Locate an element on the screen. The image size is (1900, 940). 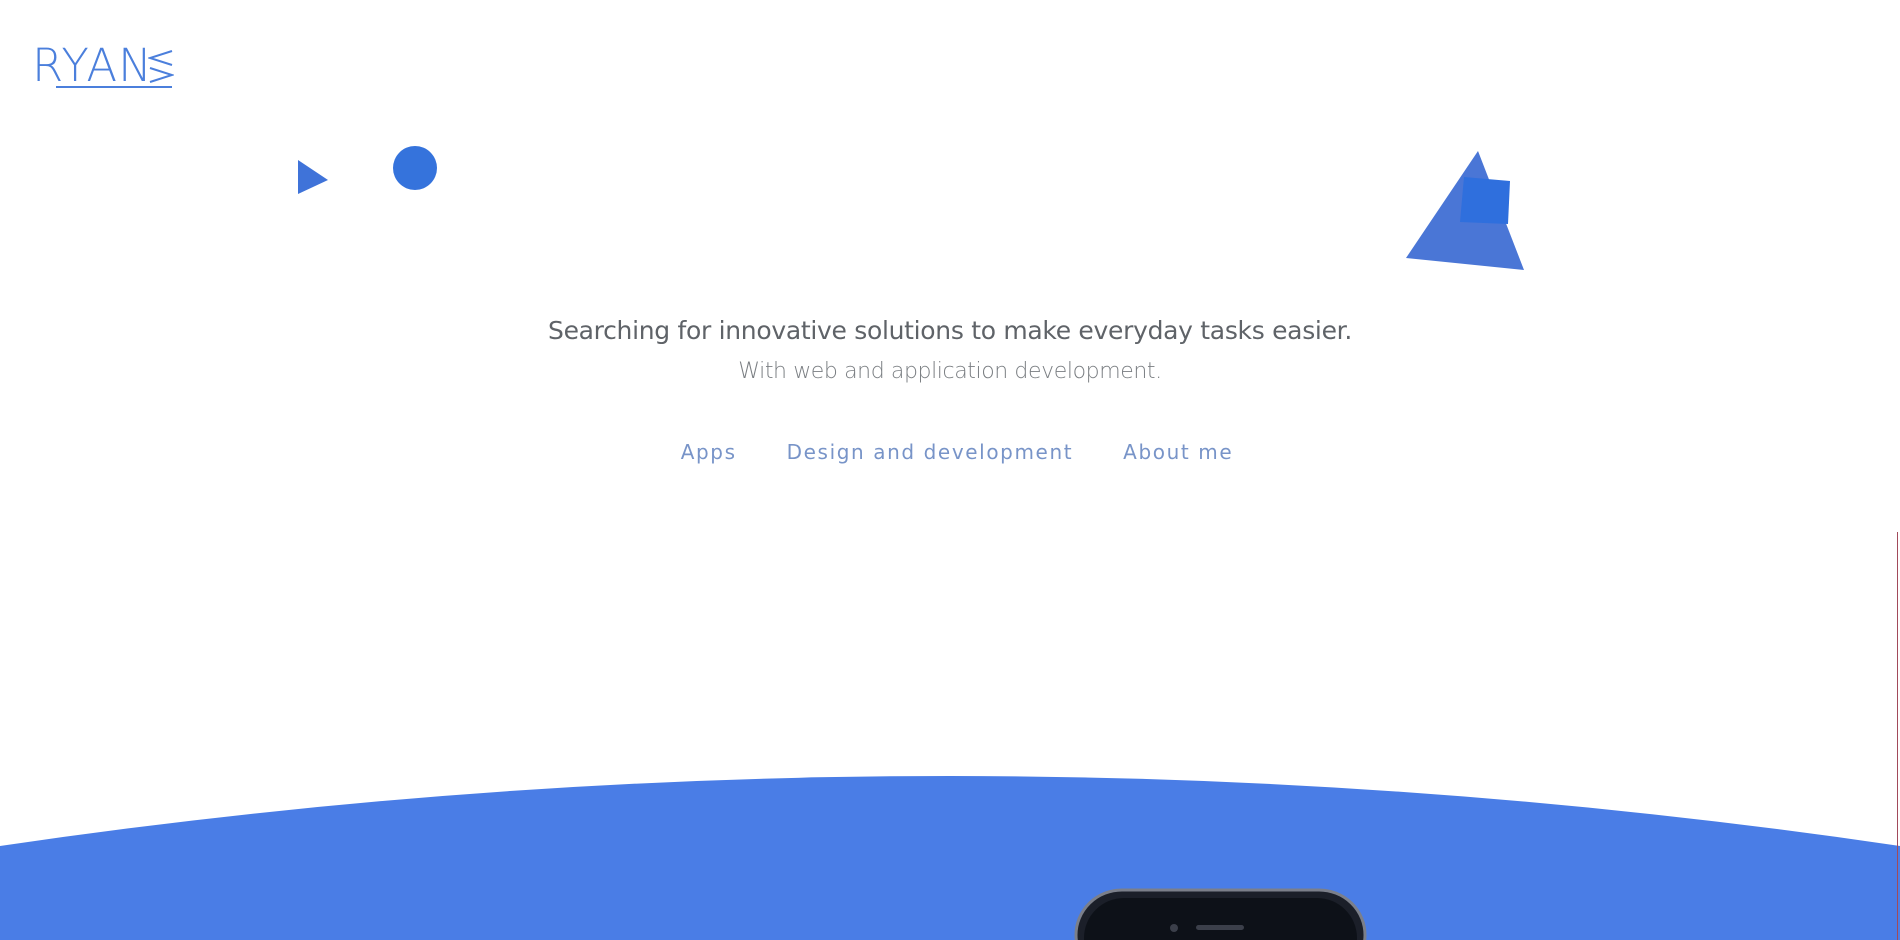
nav-link-about-me: About me is located at coordinates (1178, 452).